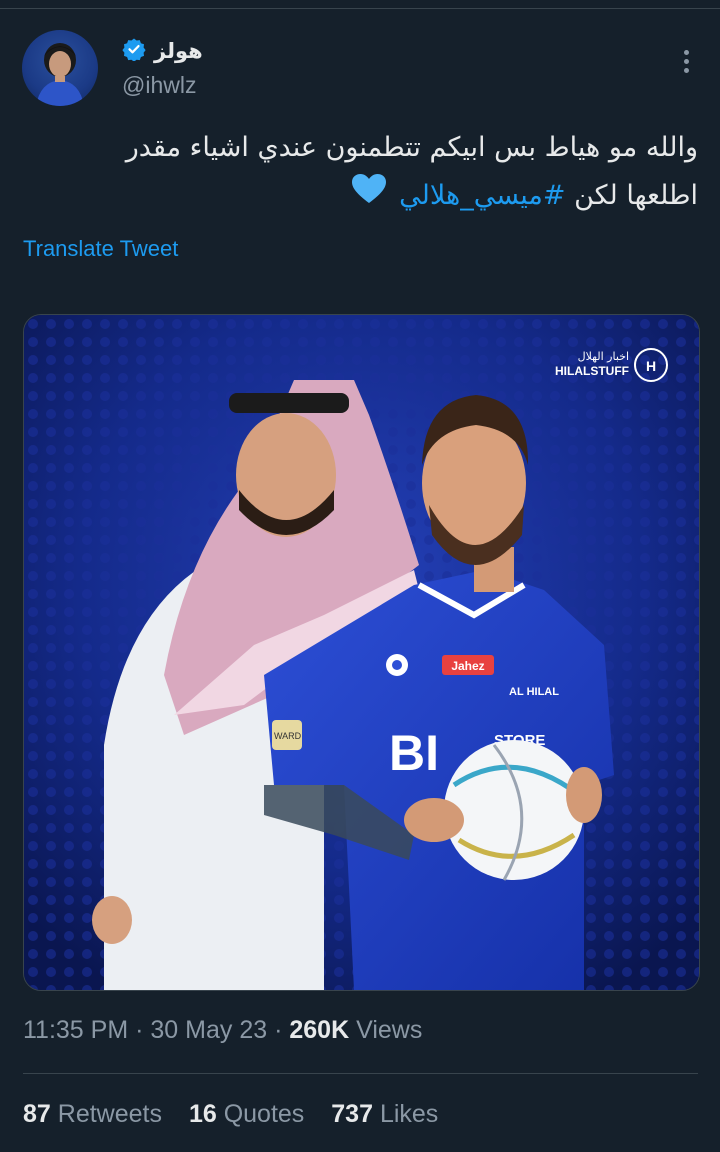  What do you see at coordinates (651, 366) in the screenshot?
I see `svg-text: H` at bounding box center [651, 366].